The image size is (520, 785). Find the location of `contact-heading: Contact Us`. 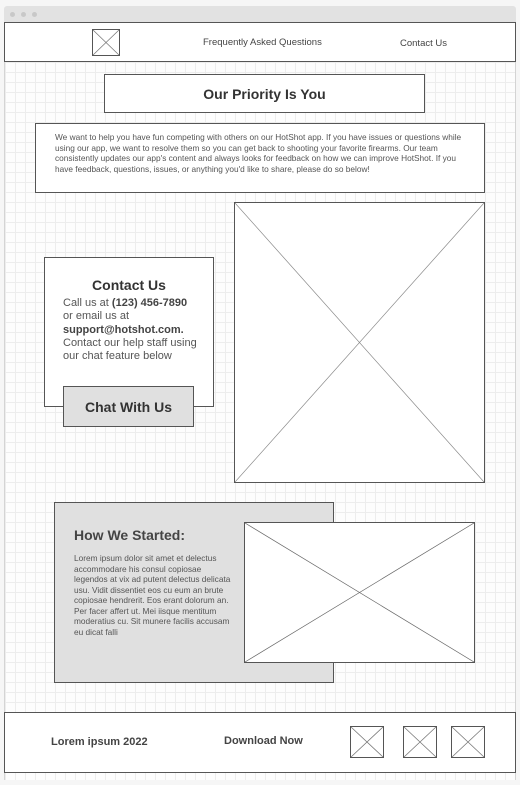

contact-heading: Contact Us is located at coordinates (129, 285).